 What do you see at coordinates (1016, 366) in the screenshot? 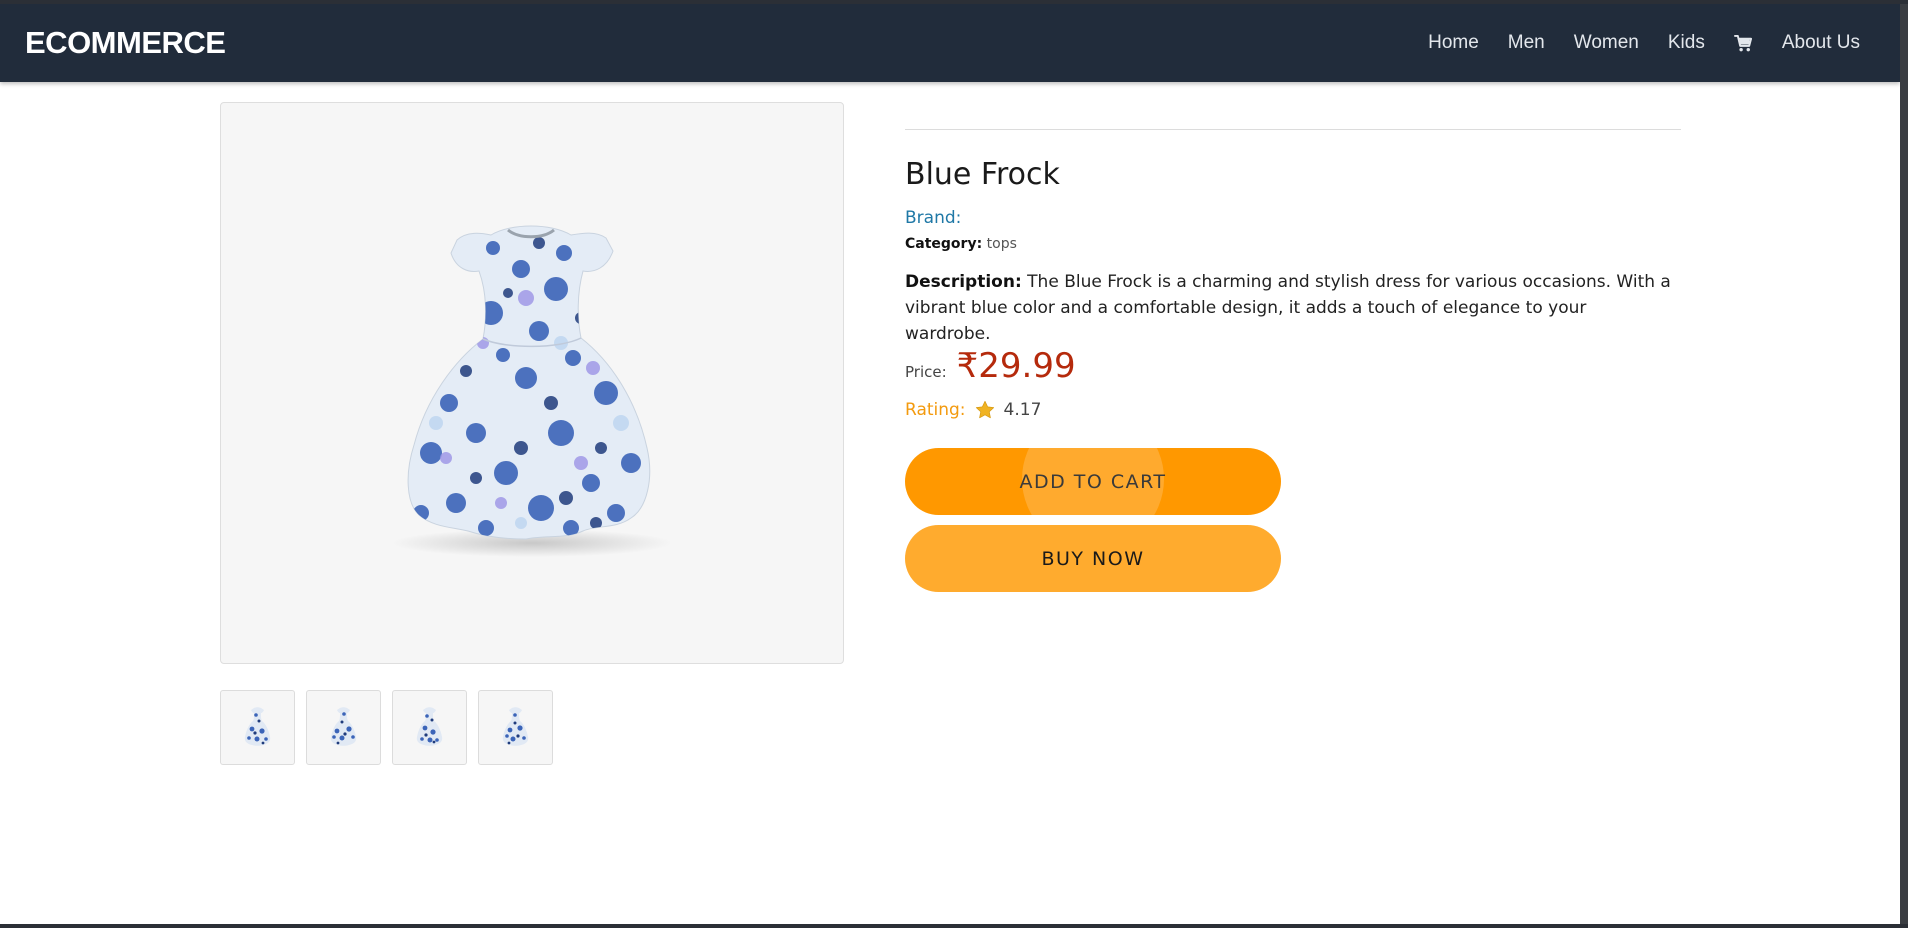
I see `price-value: ₹29.99` at bounding box center [1016, 366].